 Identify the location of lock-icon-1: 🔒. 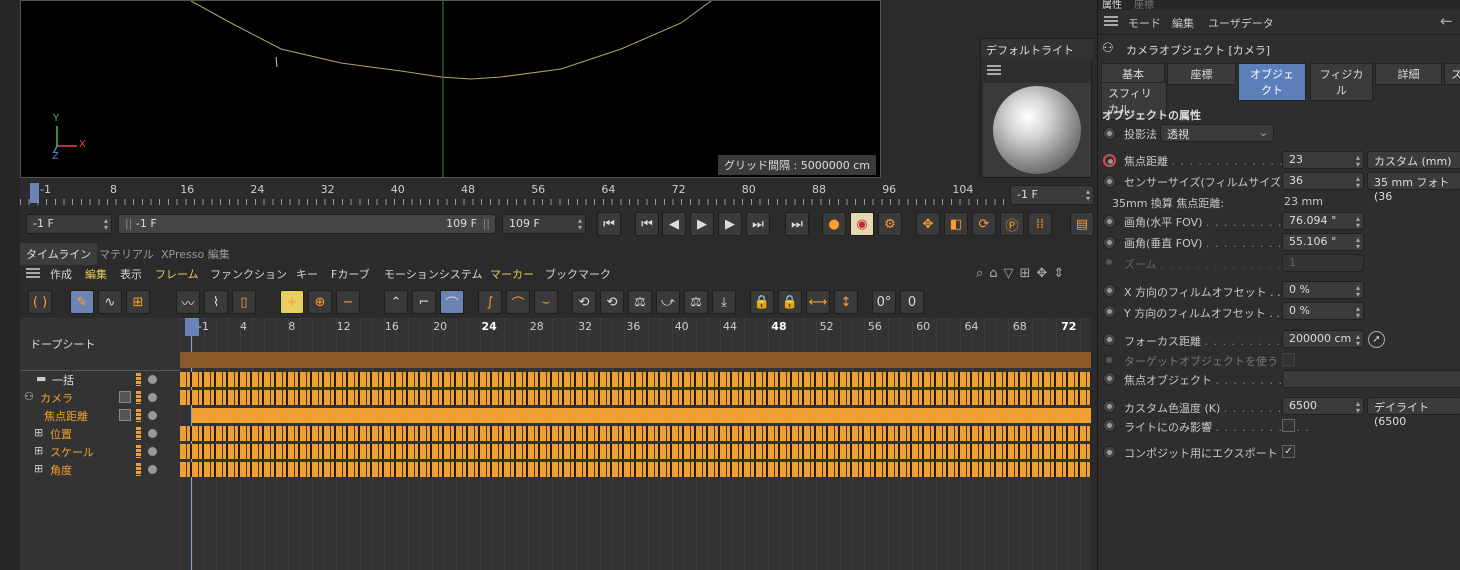
(762, 302).